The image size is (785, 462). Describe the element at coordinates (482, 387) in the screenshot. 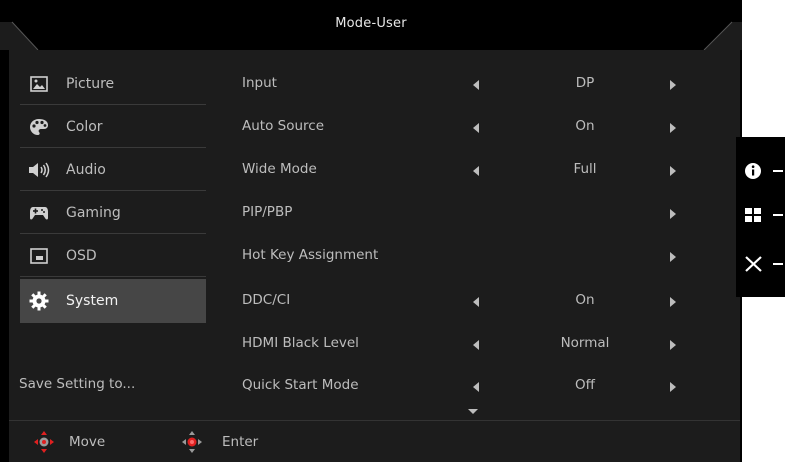

I see `setting-row-quick-start-mode: Quick Start Mode Off` at that location.